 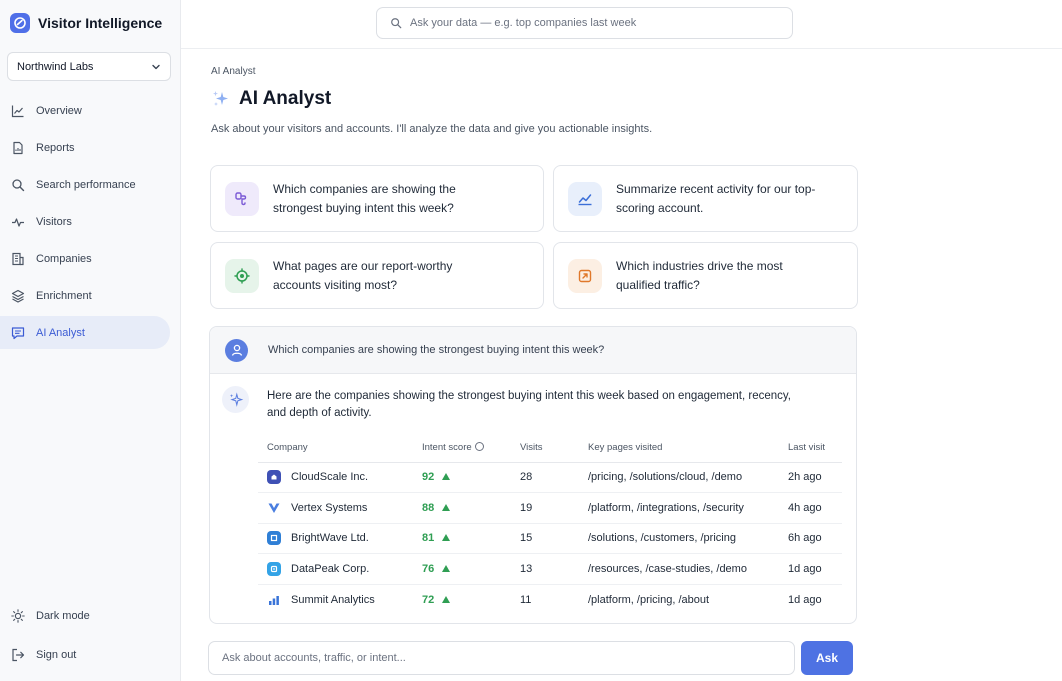 What do you see at coordinates (335, 448) in the screenshot?
I see `column-header-company: Company` at bounding box center [335, 448].